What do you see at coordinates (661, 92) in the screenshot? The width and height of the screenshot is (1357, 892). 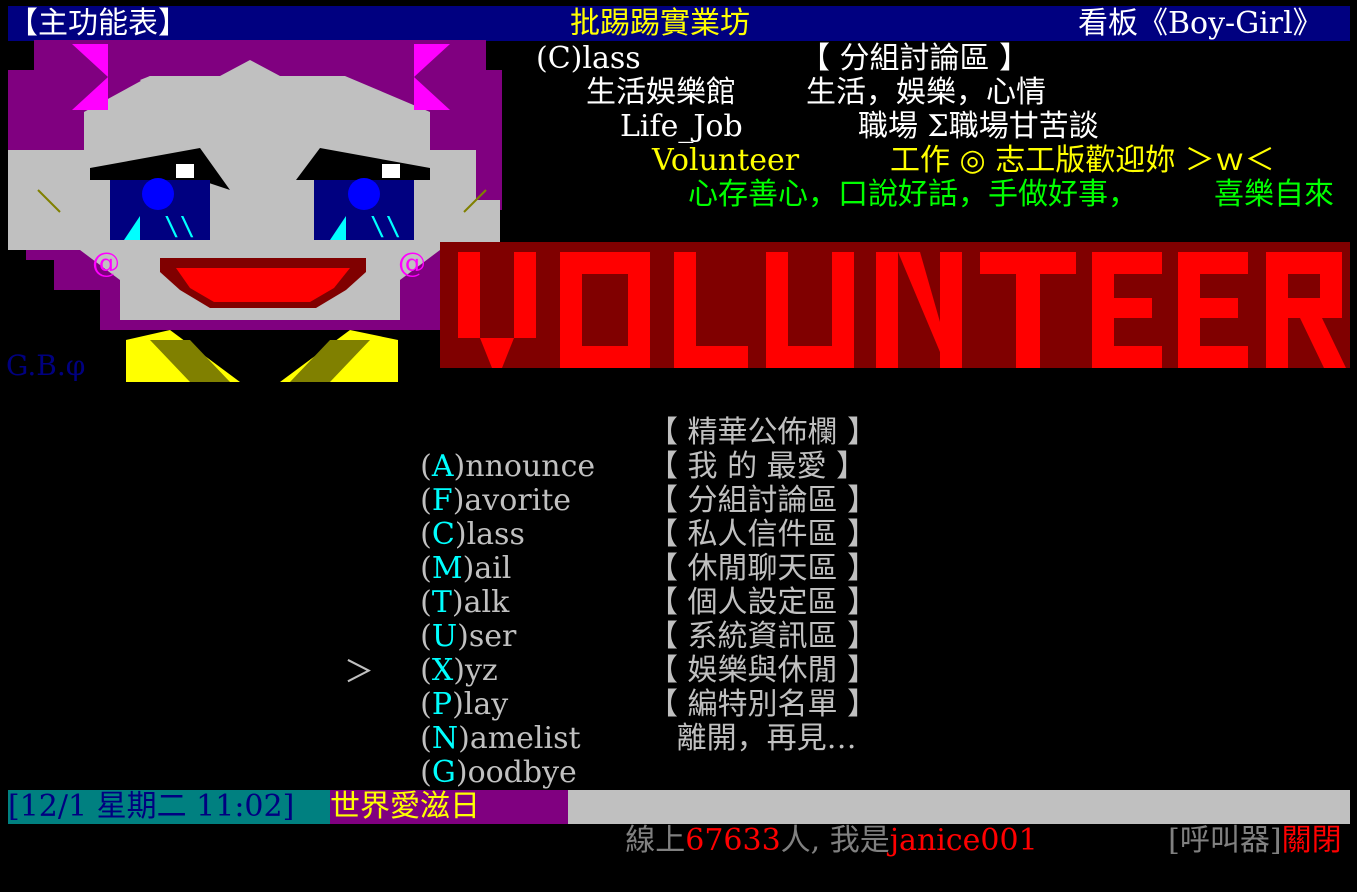 I see `category-key: 生活娛樂館` at bounding box center [661, 92].